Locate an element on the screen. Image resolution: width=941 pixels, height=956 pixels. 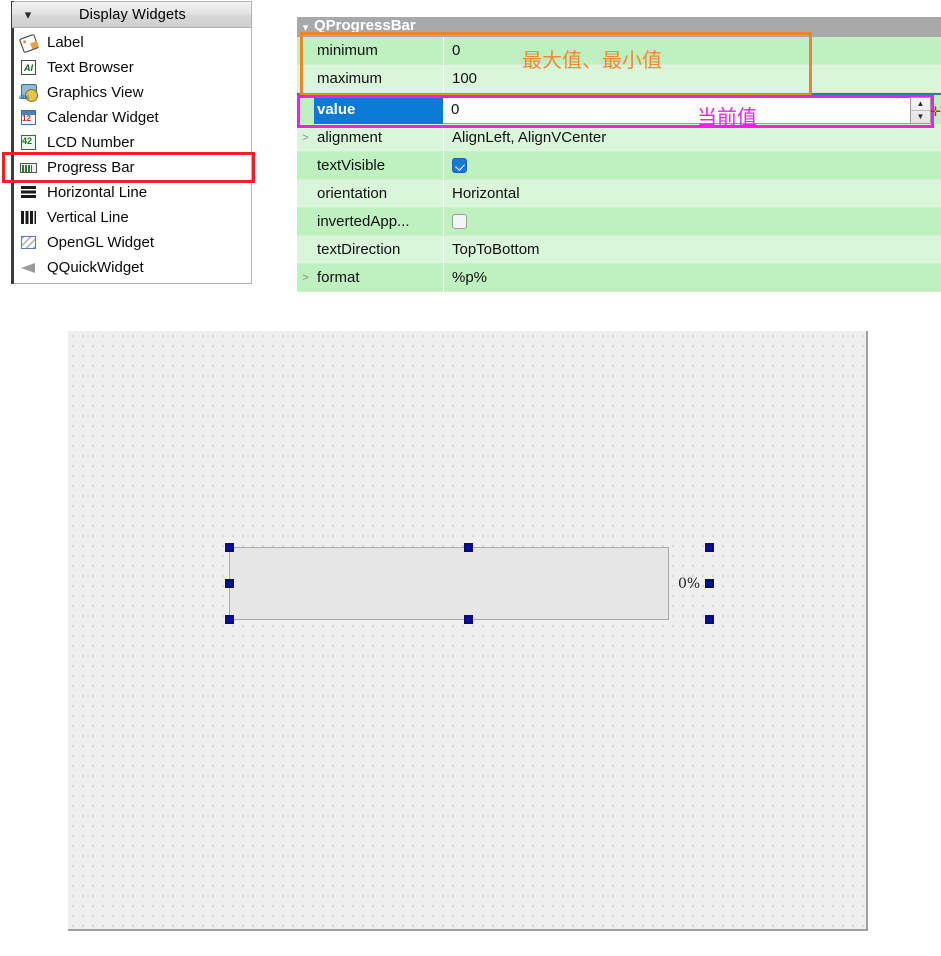
cursor-marker-icon: ✛ is located at coordinates (935, 111).